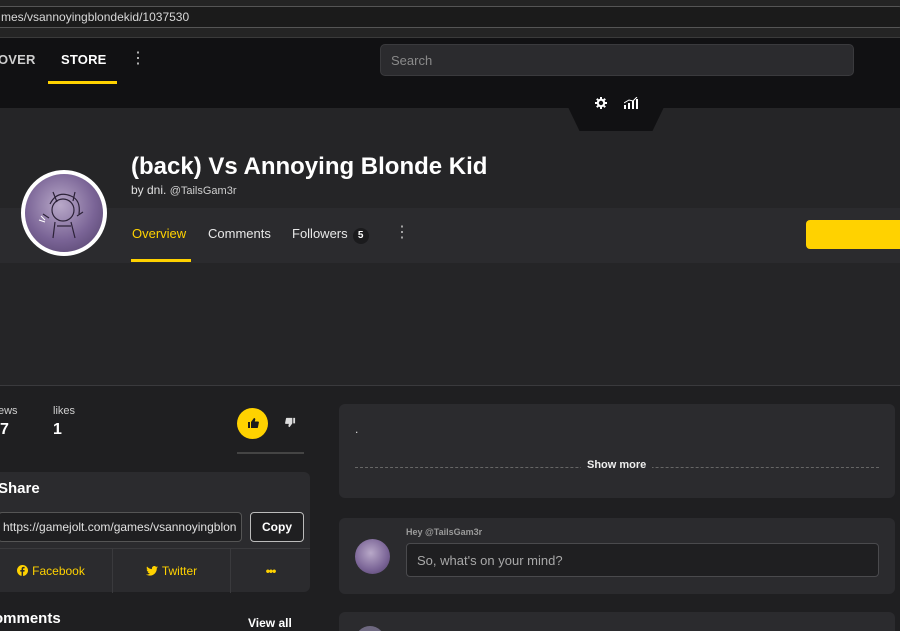 This screenshot has height=631, width=900. I want to click on nav-discover: OVER, so click(18, 68).